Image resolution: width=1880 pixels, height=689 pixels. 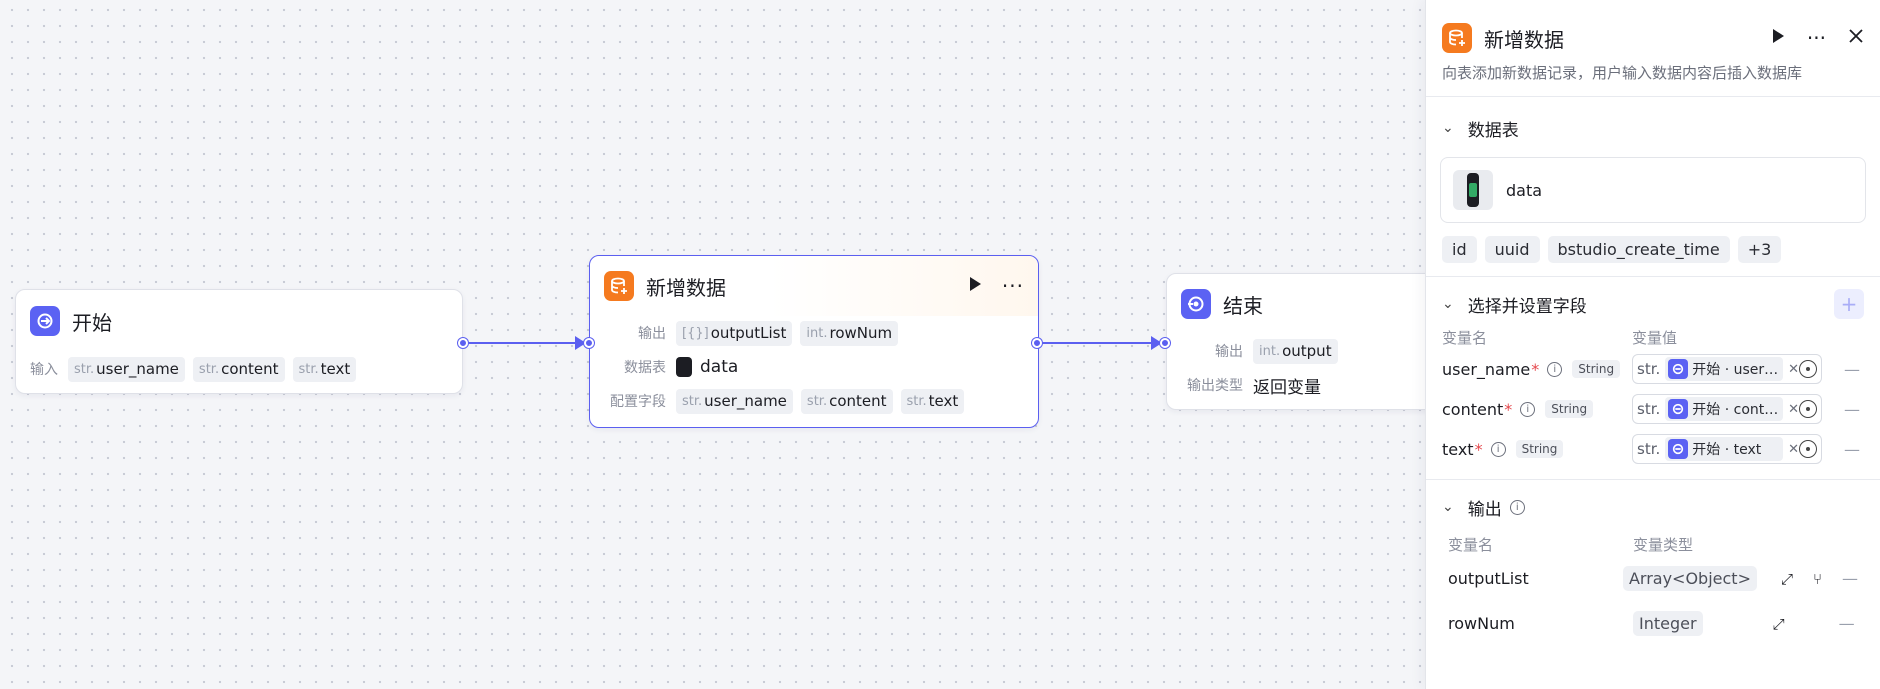 What do you see at coordinates (1215, 386) in the screenshot?
I see `output-type-label: 输出类型` at bounding box center [1215, 386].